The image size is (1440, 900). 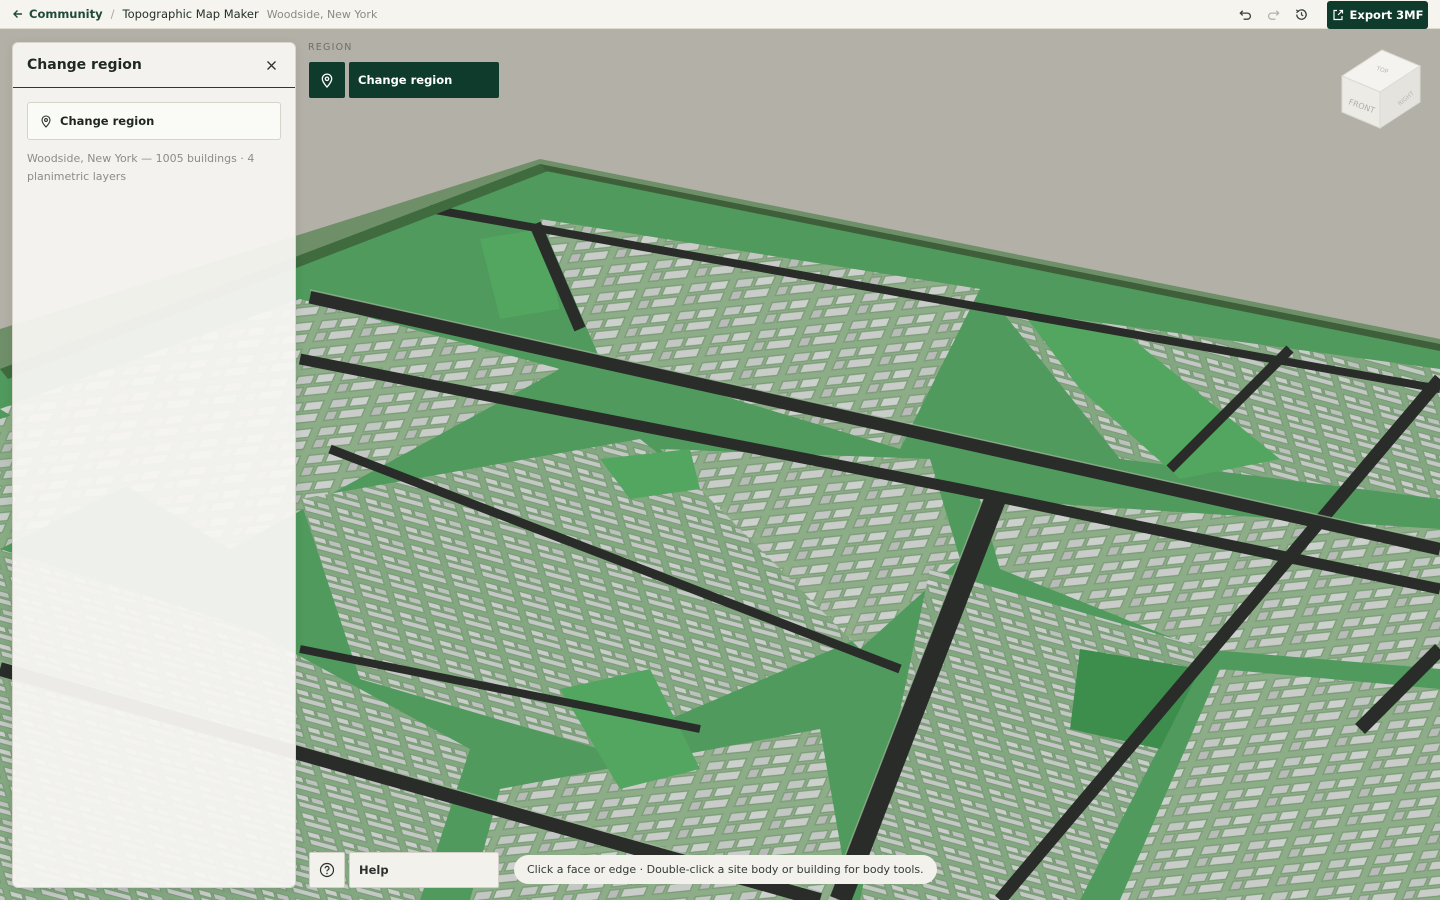 I want to click on export-3mf-button: Export 3MF, so click(x=1377, y=14).